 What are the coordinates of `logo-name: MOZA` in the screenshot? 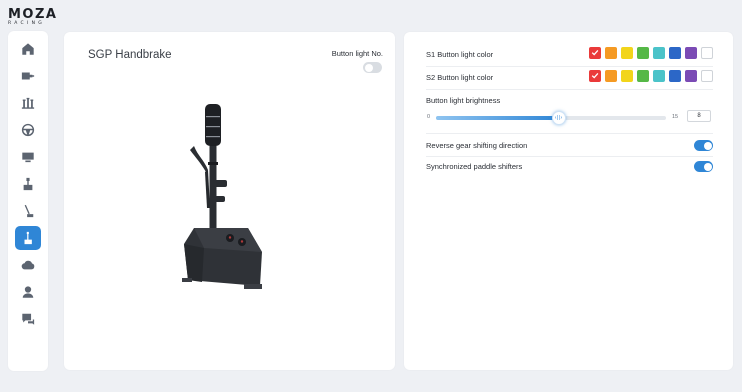 It's located at (33, 14).